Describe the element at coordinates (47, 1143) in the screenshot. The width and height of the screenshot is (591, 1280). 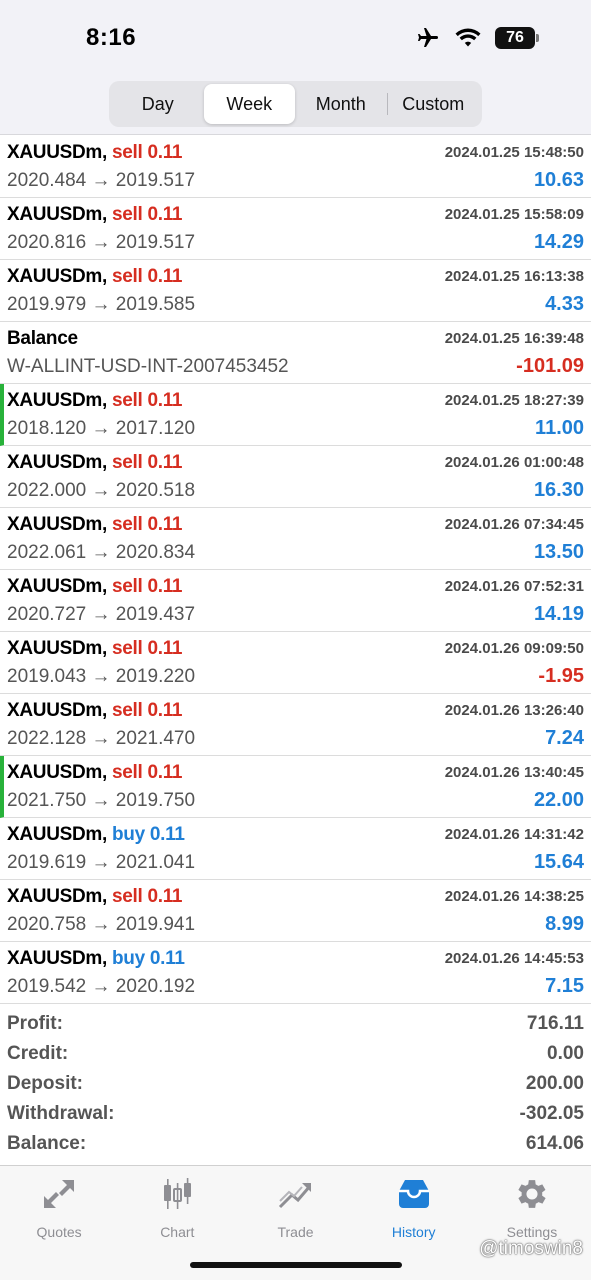
I see `summary-label: Balance:` at that location.